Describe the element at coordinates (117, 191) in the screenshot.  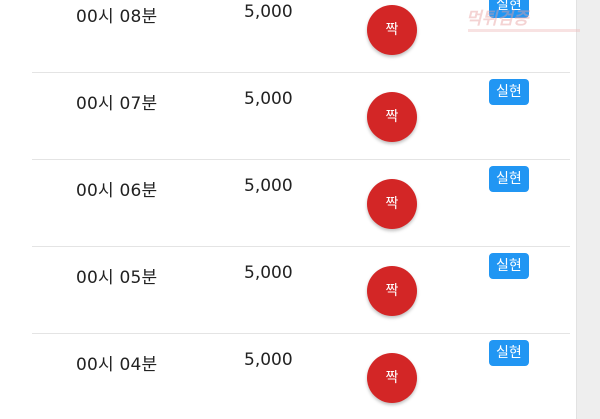
I see `time-label: 00시 06분` at that location.